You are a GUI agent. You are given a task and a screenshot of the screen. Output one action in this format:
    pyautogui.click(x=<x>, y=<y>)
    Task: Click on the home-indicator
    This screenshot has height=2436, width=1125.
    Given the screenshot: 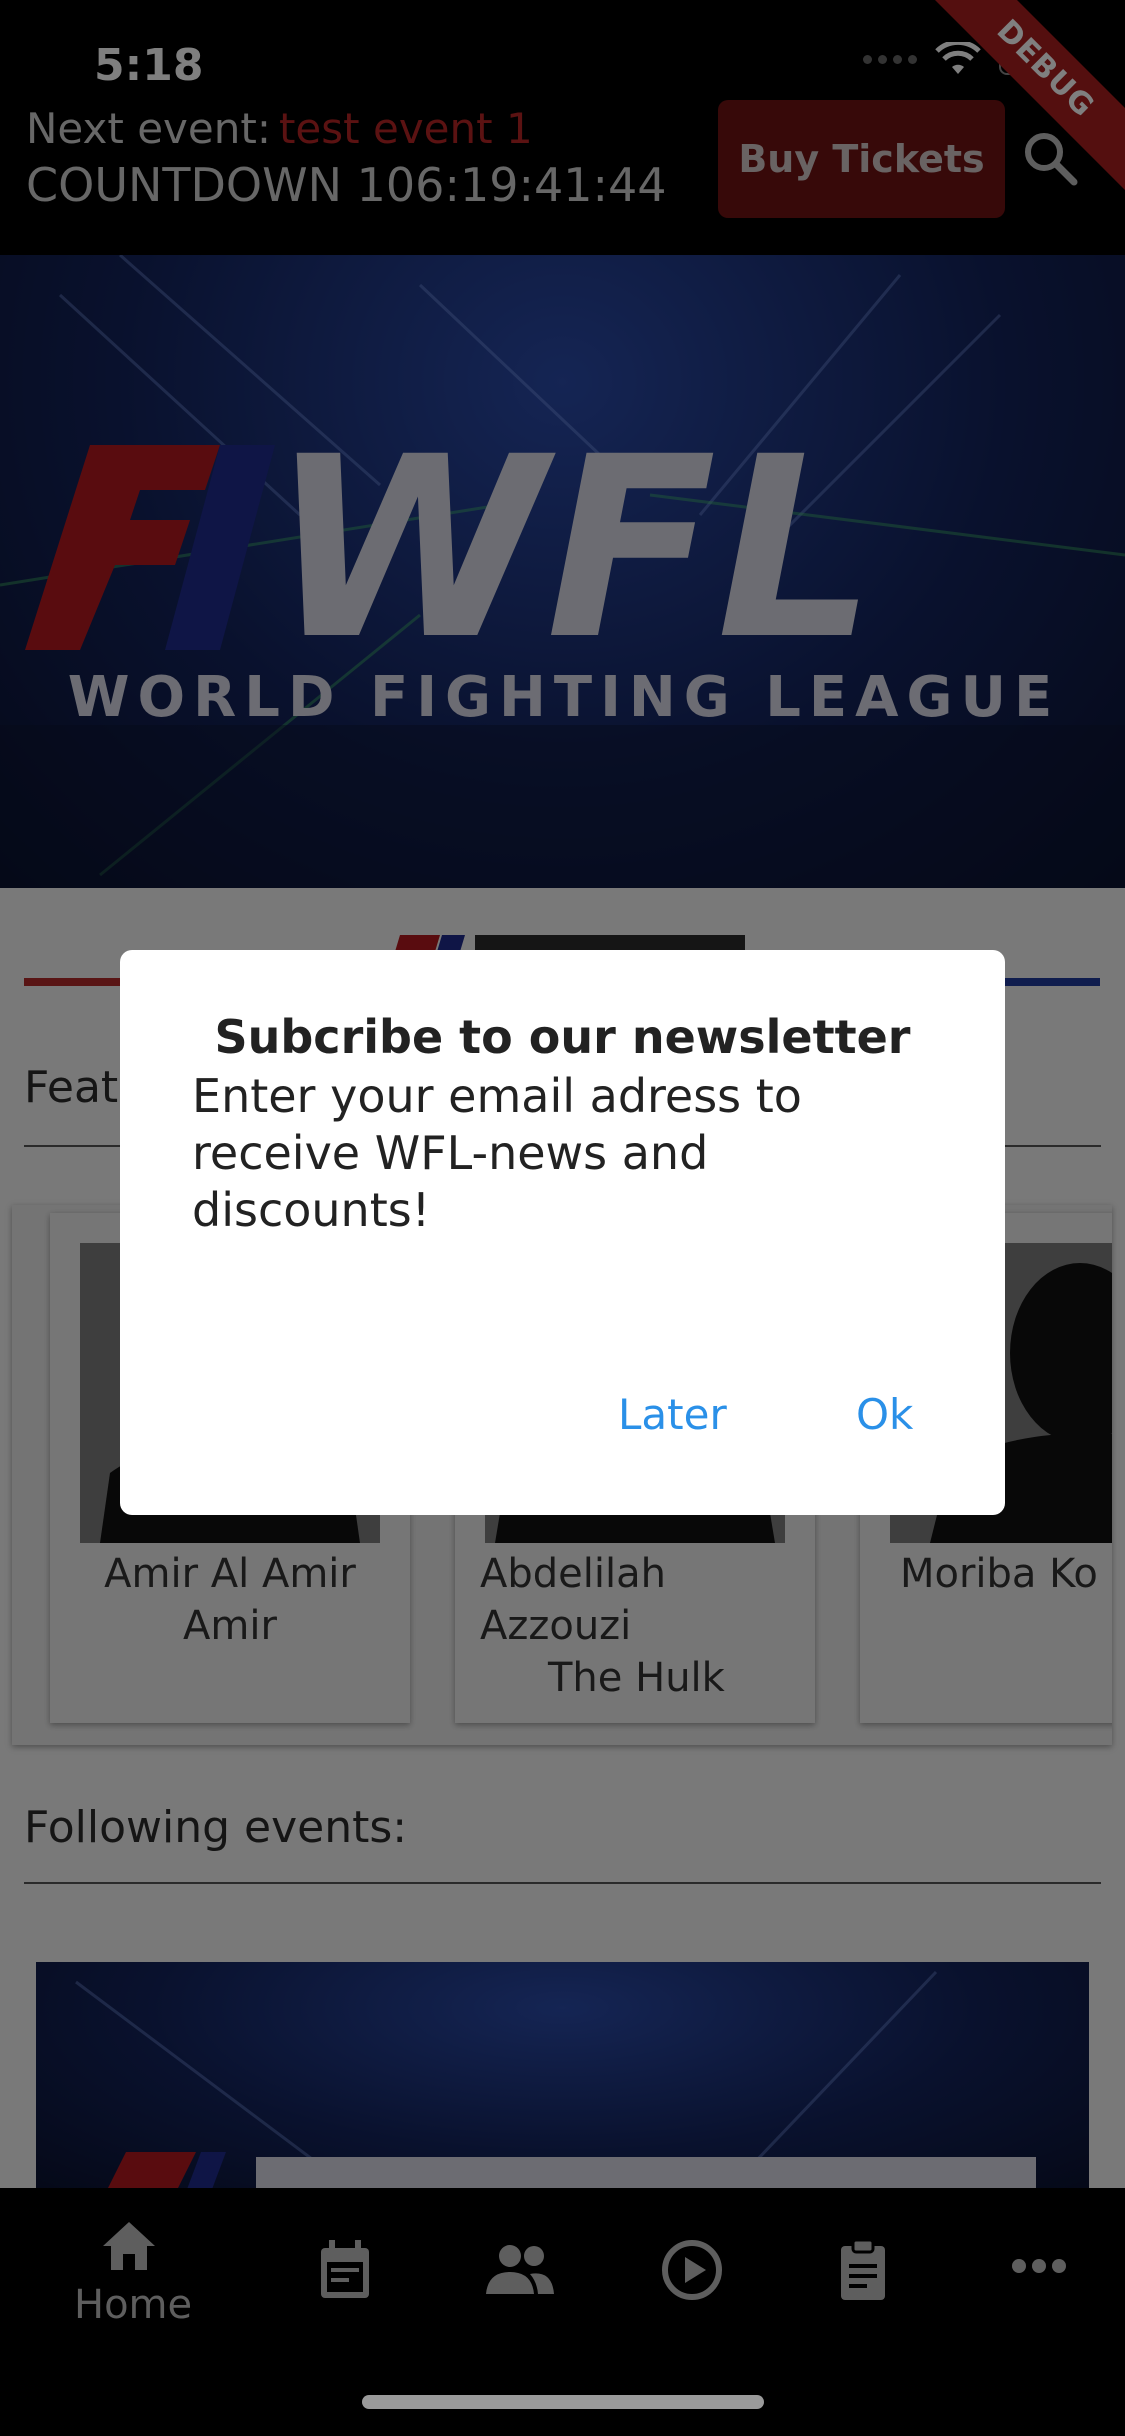 What is the action you would take?
    pyautogui.click(x=563, y=2402)
    